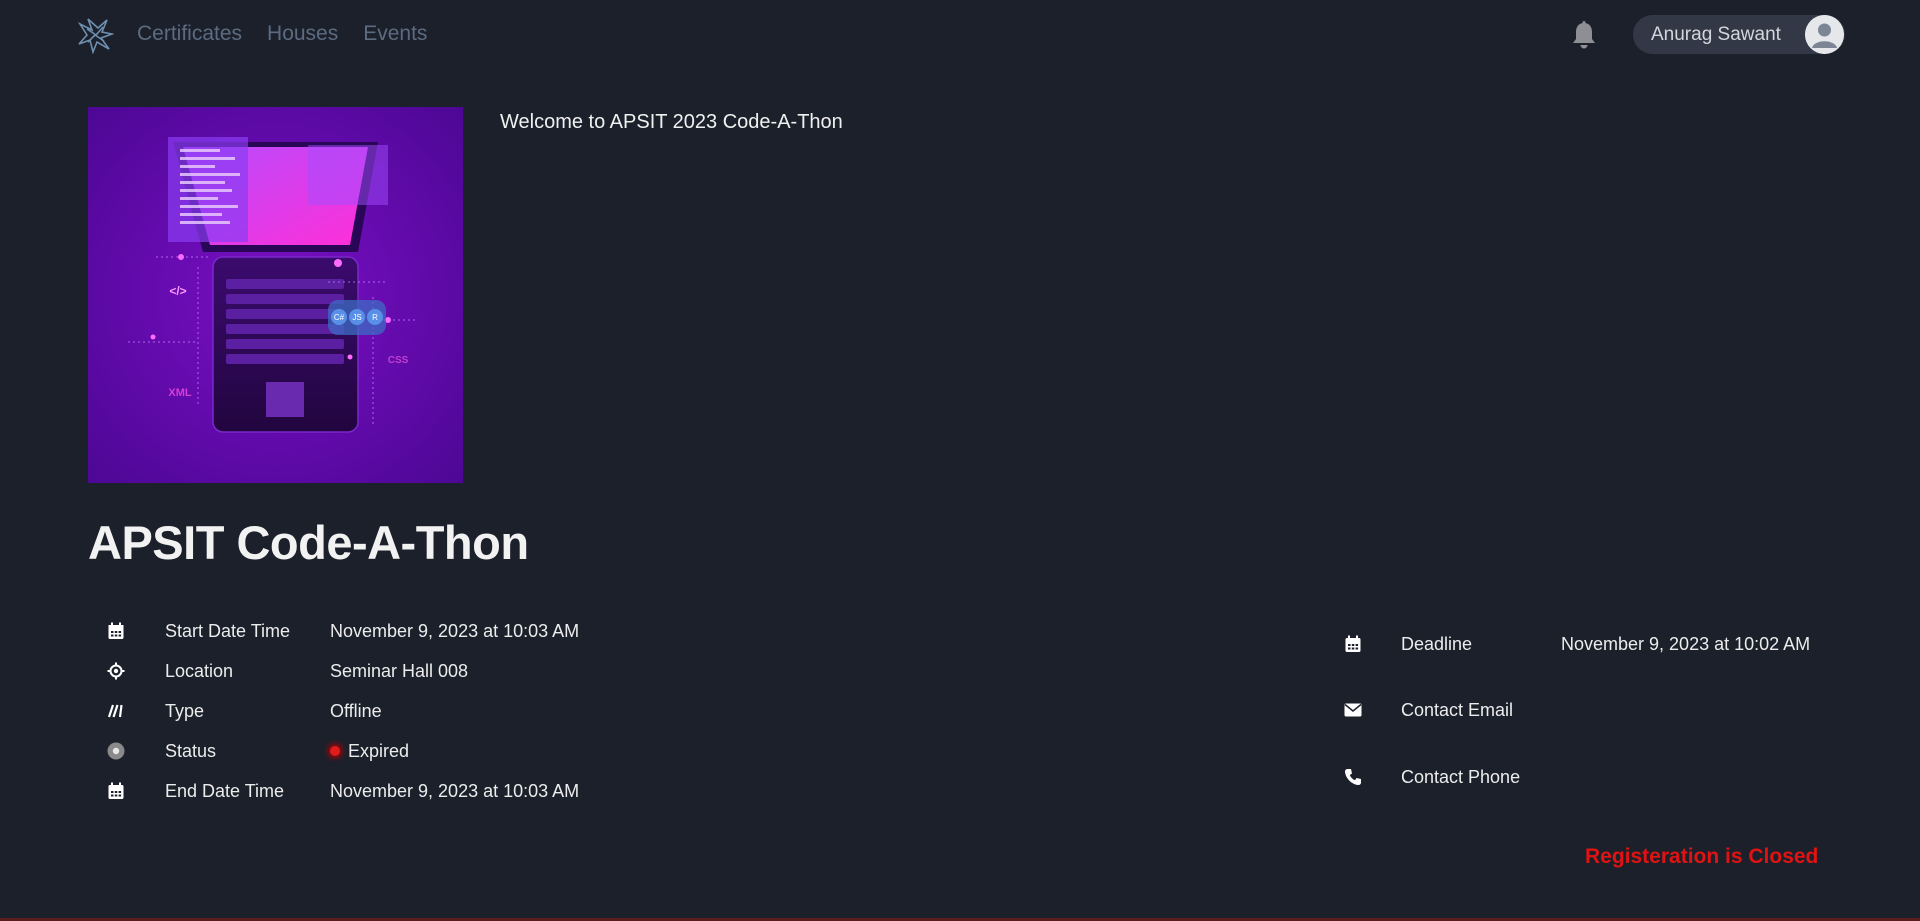  Describe the element at coordinates (302, 34) in the screenshot. I see `nav-link-houses: Houses` at that location.